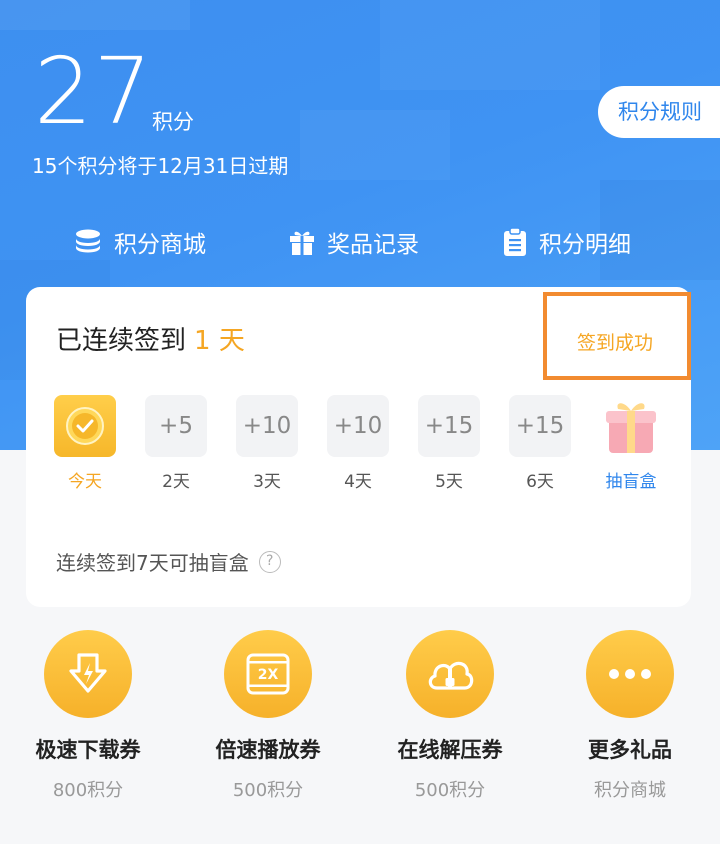 The width and height of the screenshot is (720, 844). I want to click on gift-icon, so click(302, 243).